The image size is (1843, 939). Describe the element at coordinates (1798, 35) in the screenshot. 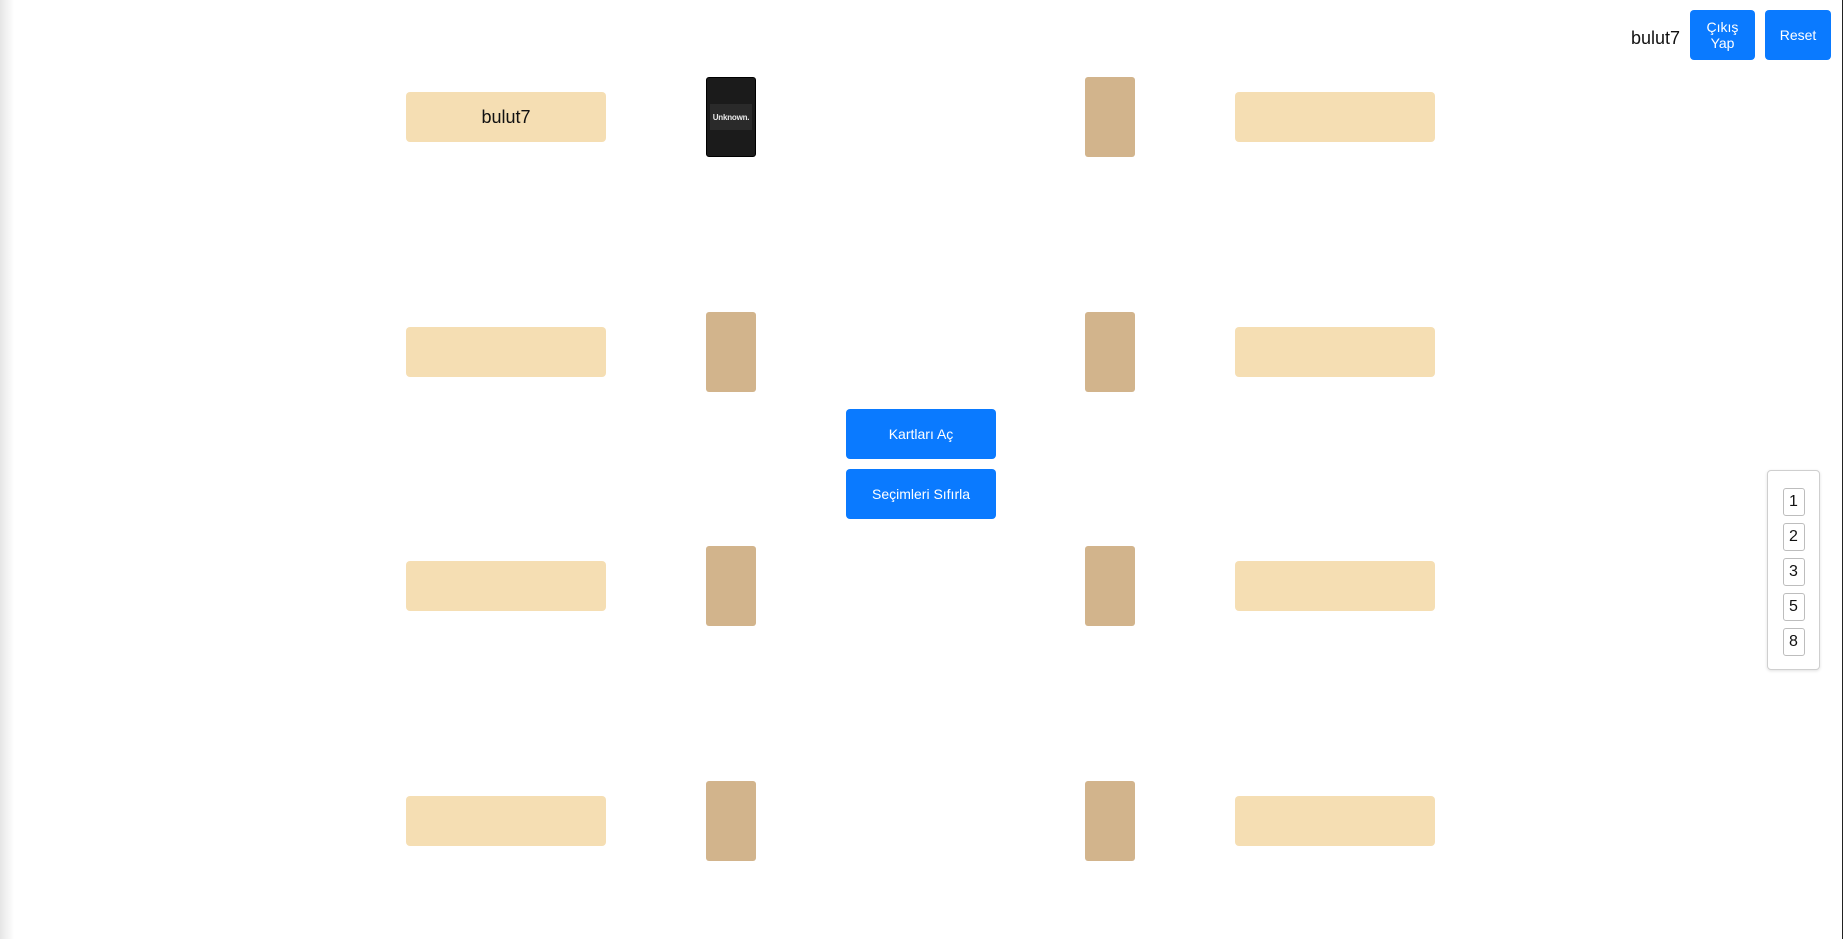

I see `reset-button: Reset` at that location.